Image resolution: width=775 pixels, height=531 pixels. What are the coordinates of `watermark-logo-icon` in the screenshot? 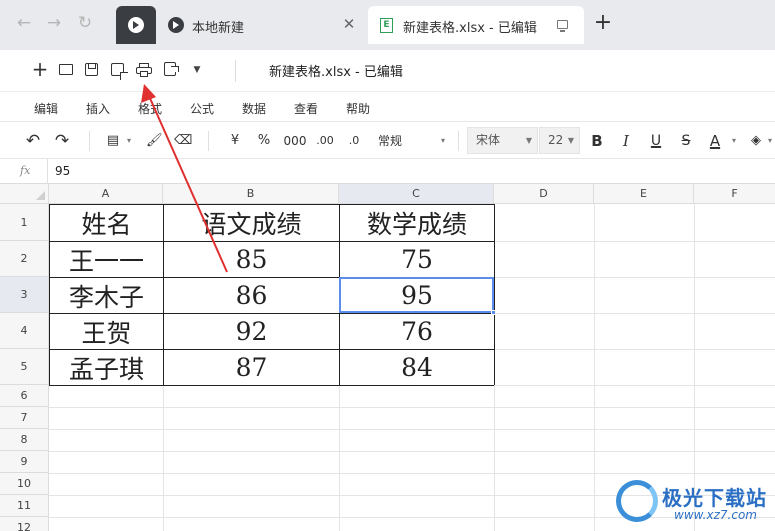 It's located at (637, 501).